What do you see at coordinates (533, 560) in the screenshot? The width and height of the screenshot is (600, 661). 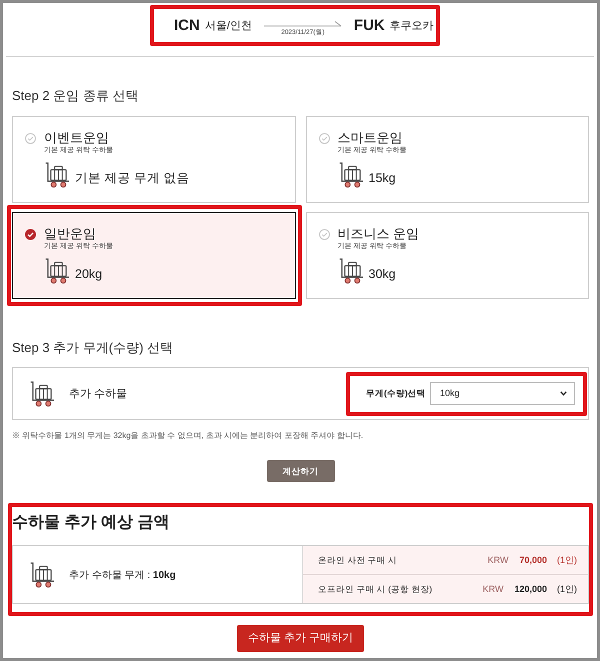 I see `price-amount: 70,000` at bounding box center [533, 560].